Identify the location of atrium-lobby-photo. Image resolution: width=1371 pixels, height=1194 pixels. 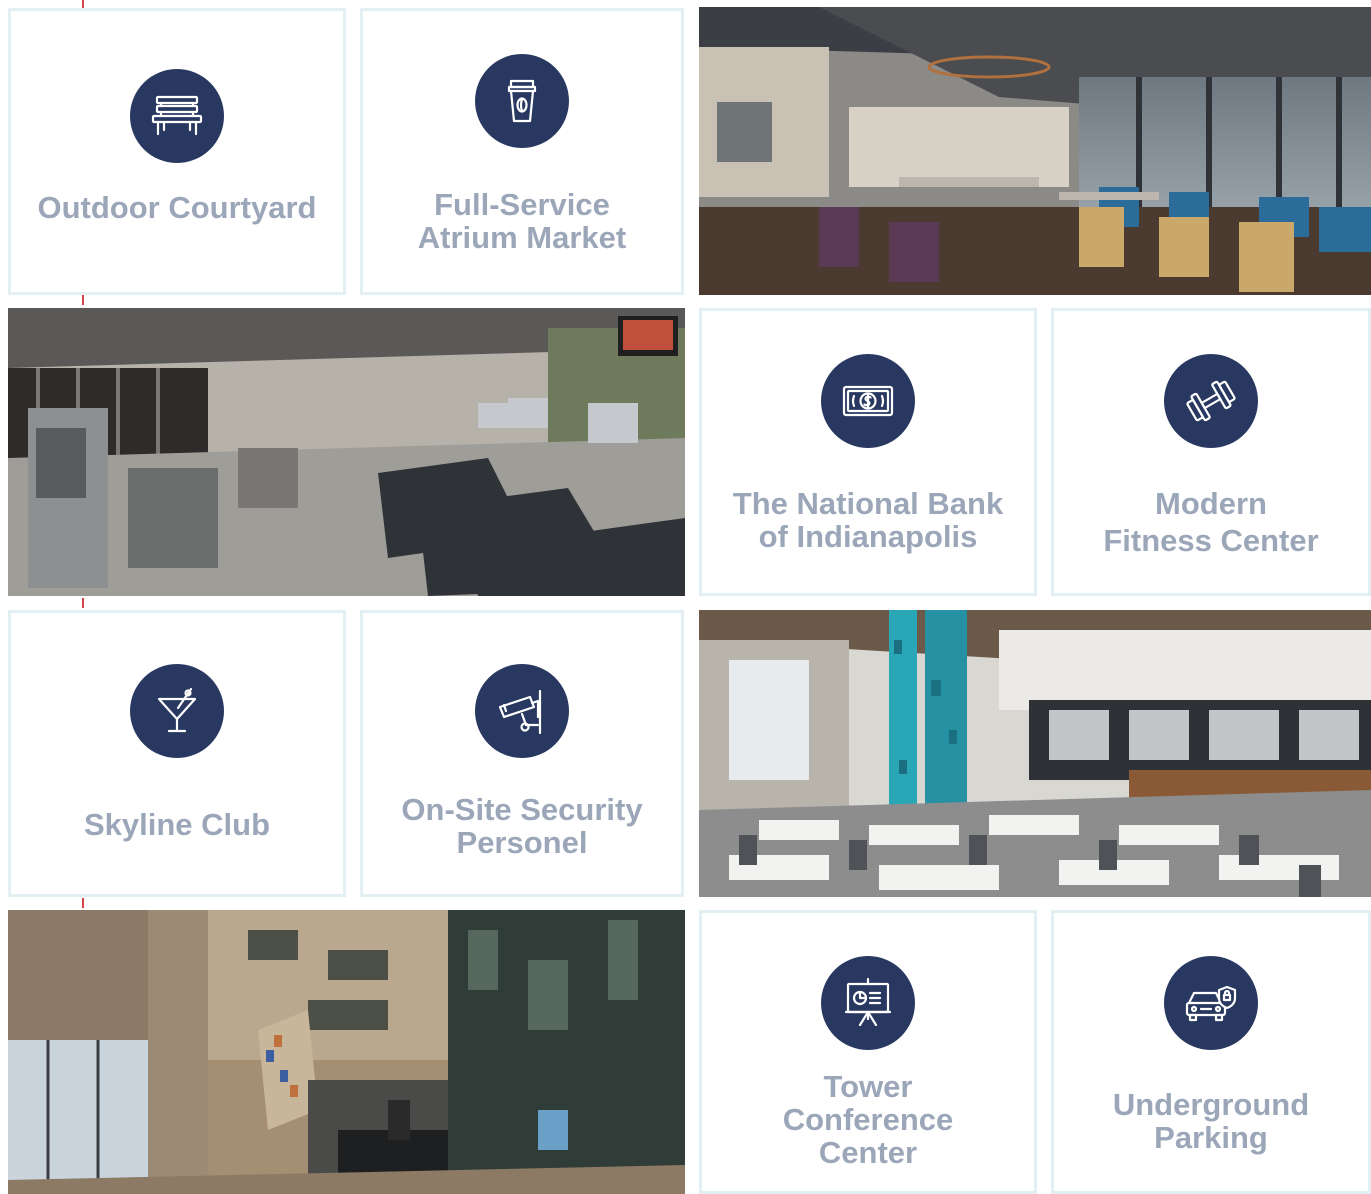
(346, 1052).